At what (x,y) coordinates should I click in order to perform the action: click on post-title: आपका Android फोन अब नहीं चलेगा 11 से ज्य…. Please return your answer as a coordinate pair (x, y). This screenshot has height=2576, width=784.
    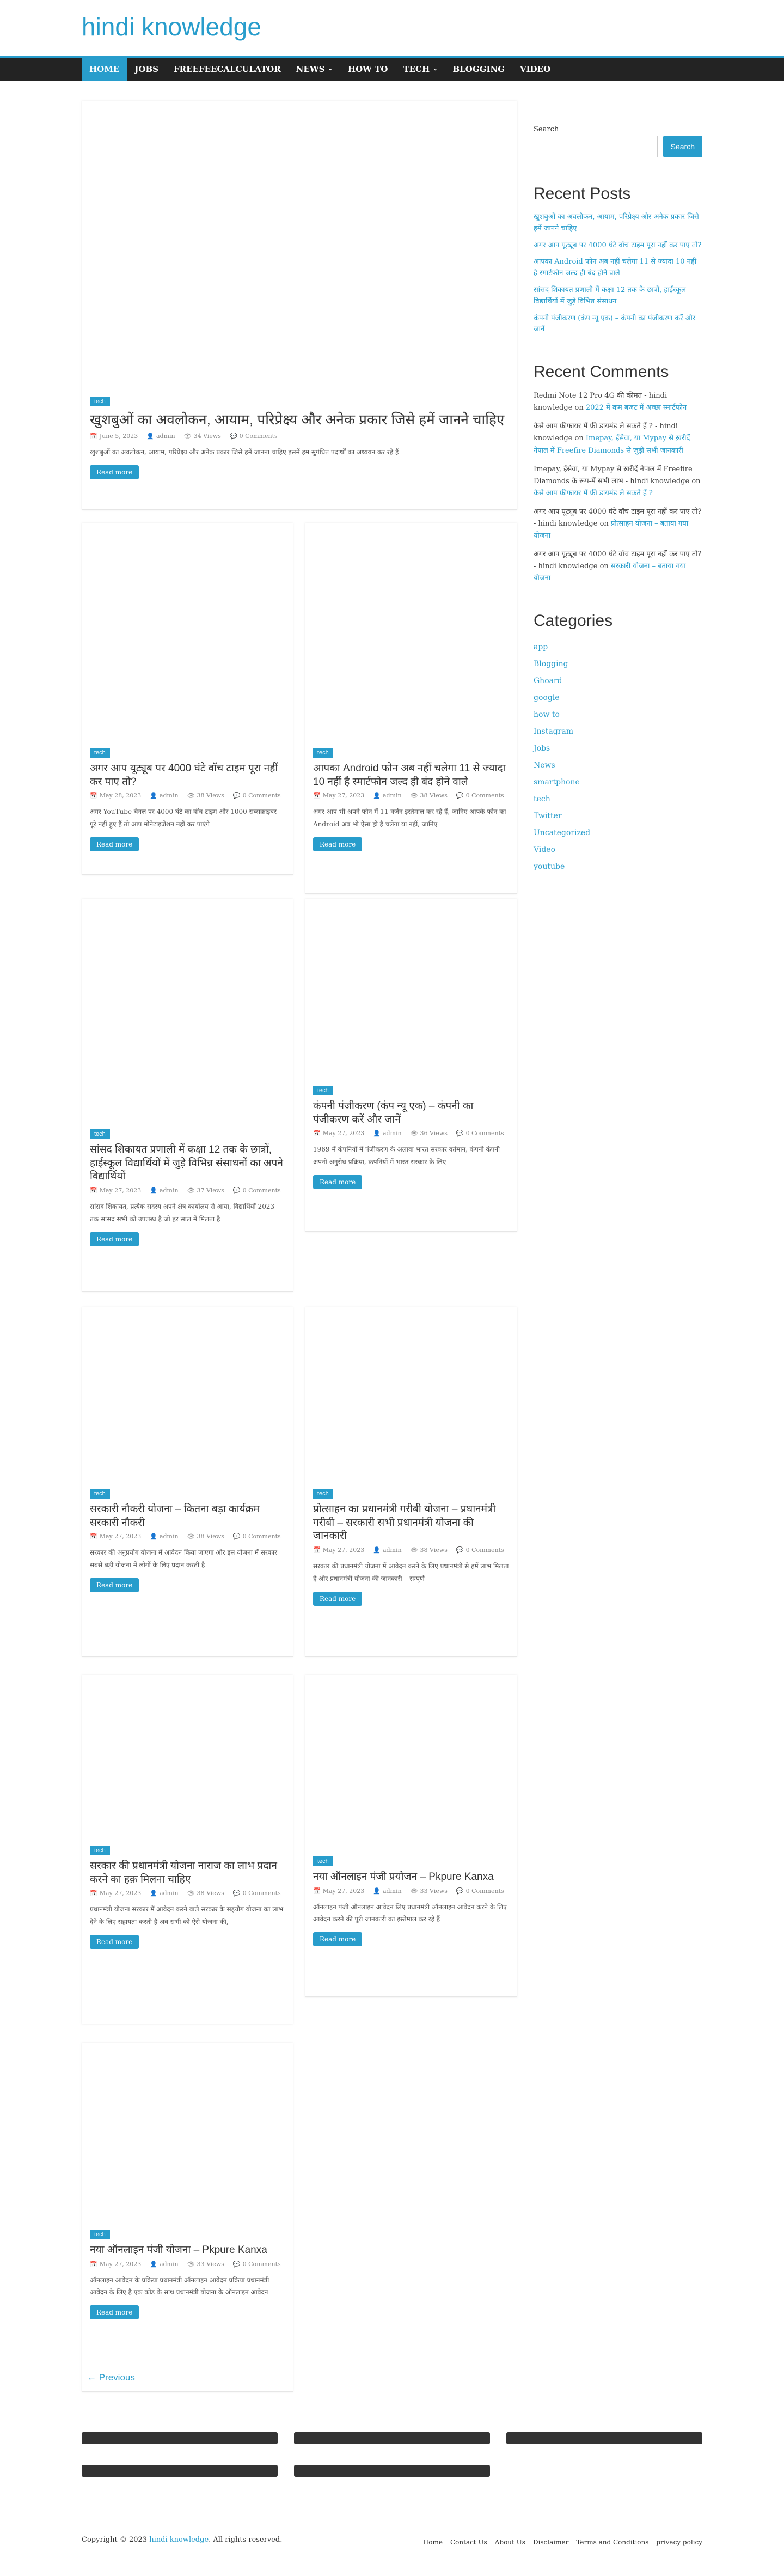
    Looking at the image, I should click on (411, 775).